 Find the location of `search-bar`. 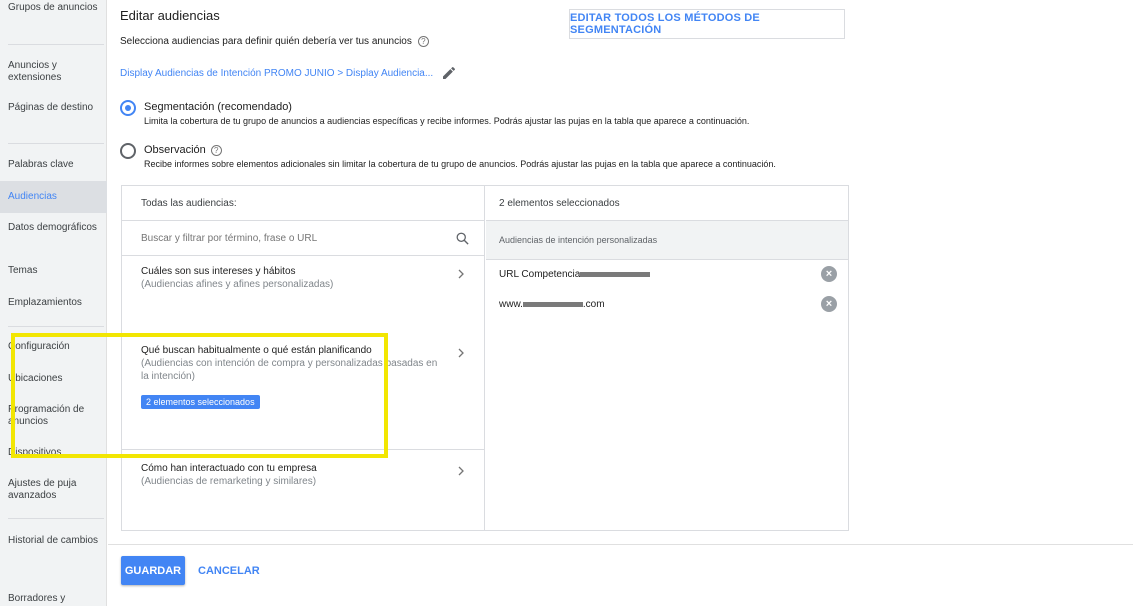

search-bar is located at coordinates (303, 238).